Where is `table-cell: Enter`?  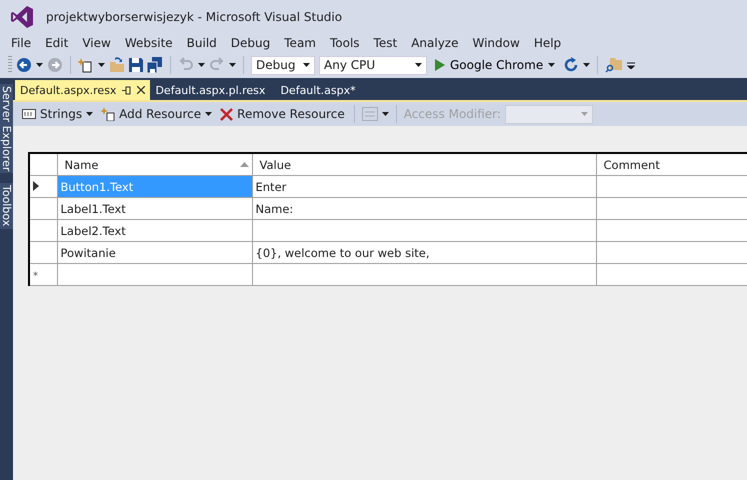
table-cell: Enter is located at coordinates (424, 187).